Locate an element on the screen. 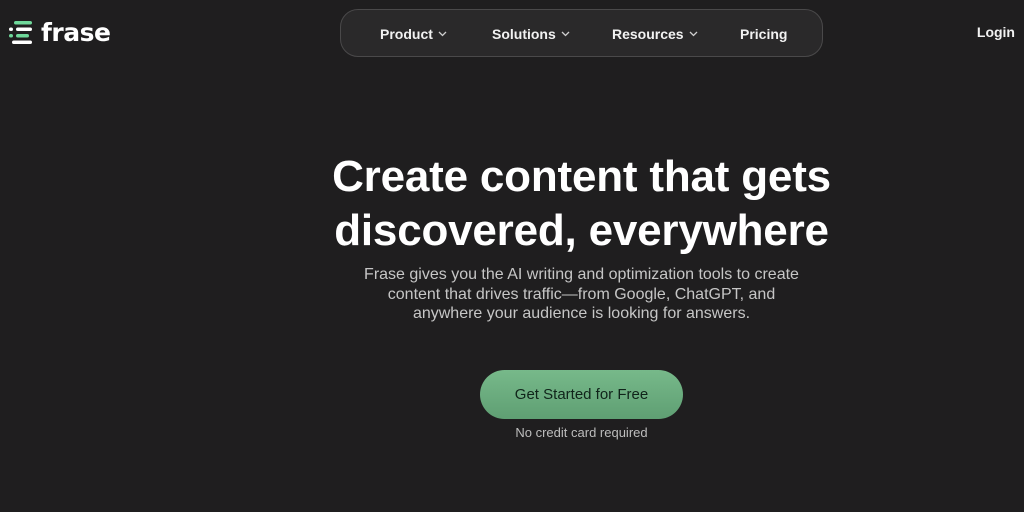  get-started-button: Get Started for Free is located at coordinates (581, 394).